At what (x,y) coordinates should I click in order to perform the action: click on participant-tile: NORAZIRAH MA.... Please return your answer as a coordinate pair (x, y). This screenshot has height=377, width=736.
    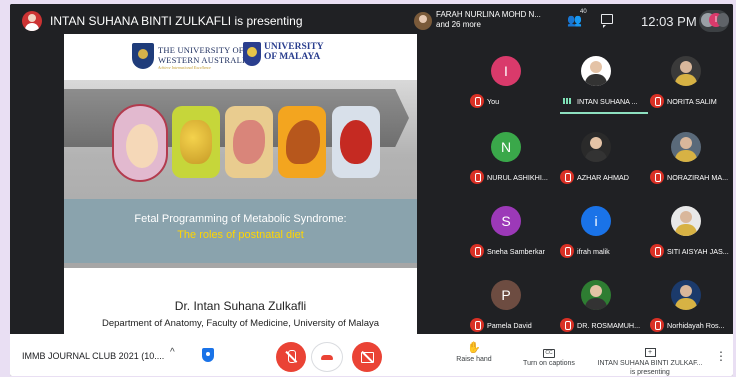
    Looking at the image, I should click on (689, 162).